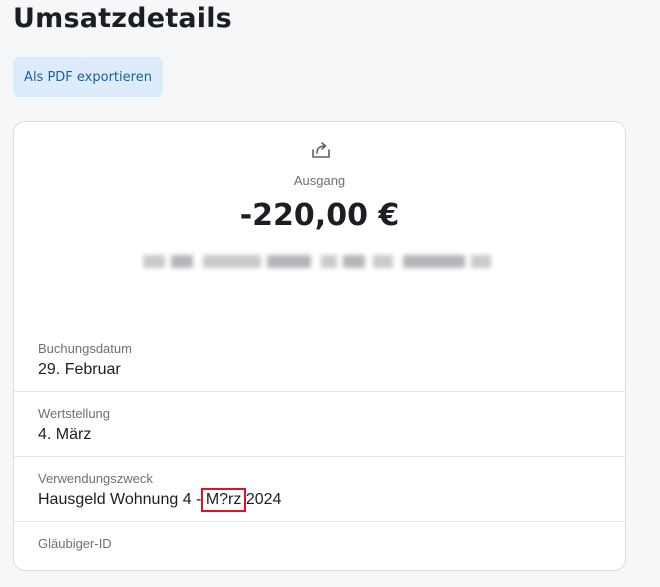 This screenshot has width=660, height=587. What do you see at coordinates (319, 215) in the screenshot?
I see `transaction-amount: -220,00 €` at bounding box center [319, 215].